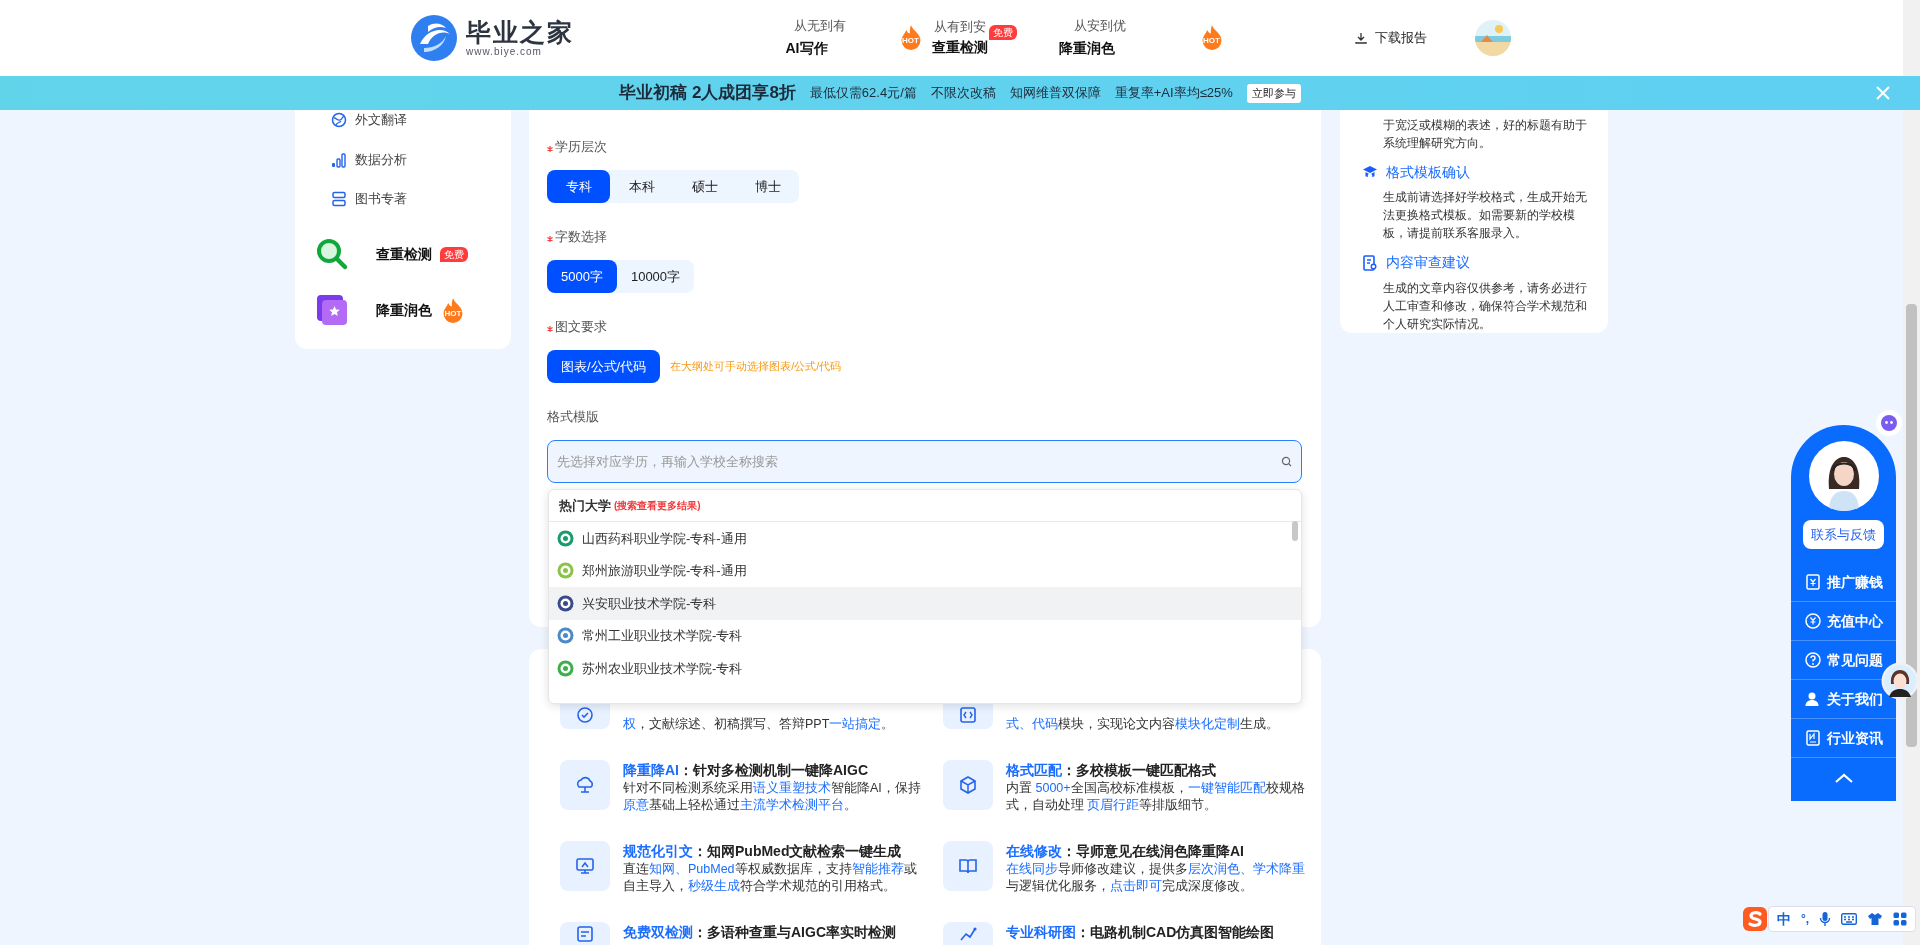  What do you see at coordinates (806, 47) in the screenshot?
I see `nav-link: AI写作` at bounding box center [806, 47].